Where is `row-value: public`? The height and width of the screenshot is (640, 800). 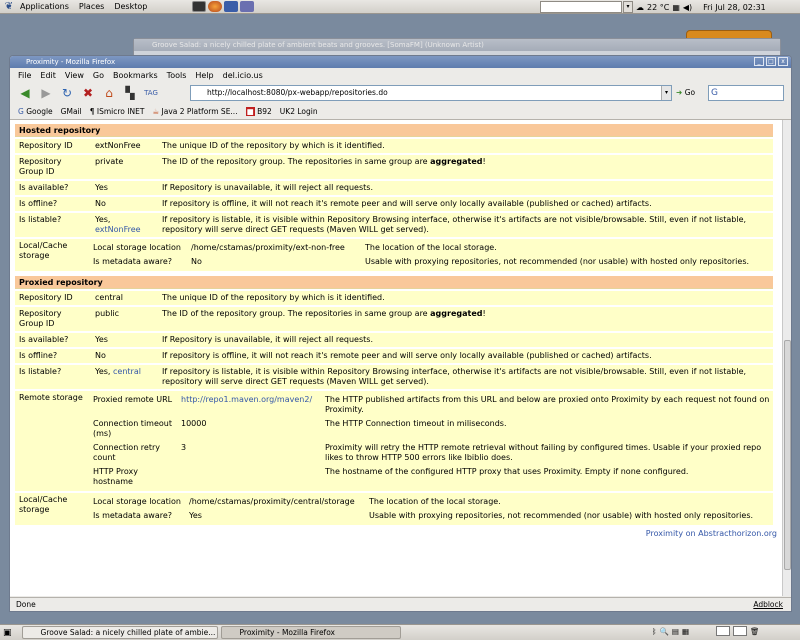 row-value: public is located at coordinates (124, 319).